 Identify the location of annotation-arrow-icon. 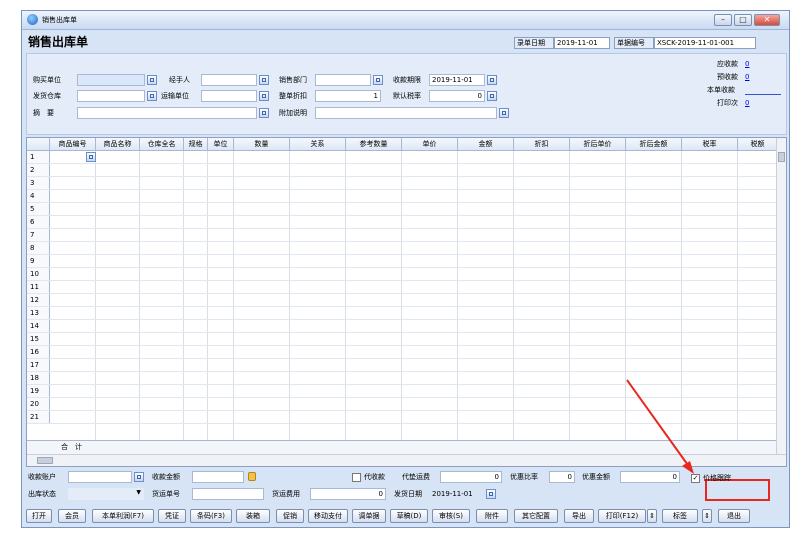
(660, 426).